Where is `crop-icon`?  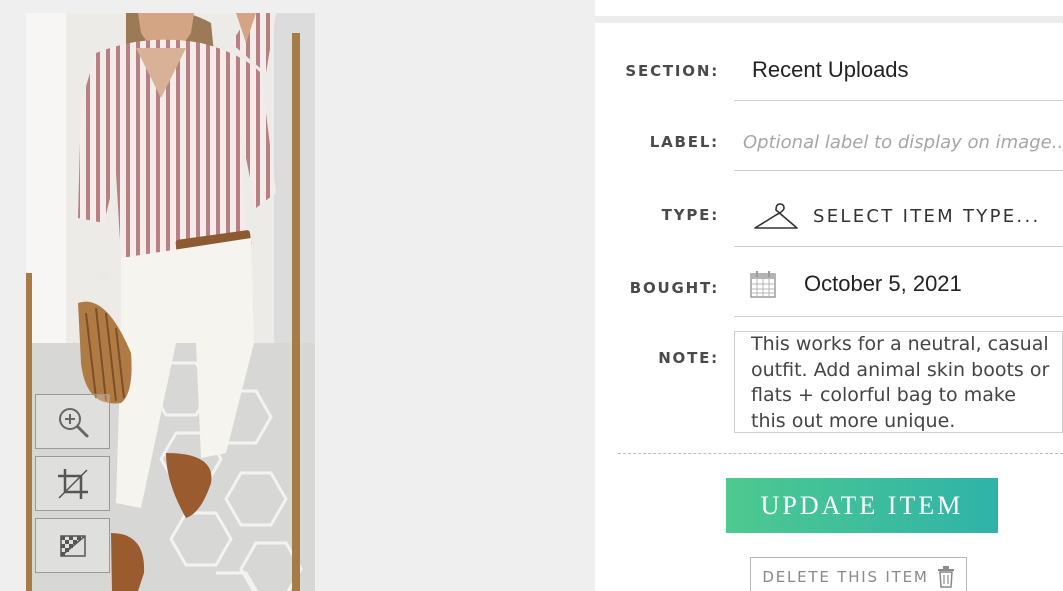 crop-icon is located at coordinates (72, 483).